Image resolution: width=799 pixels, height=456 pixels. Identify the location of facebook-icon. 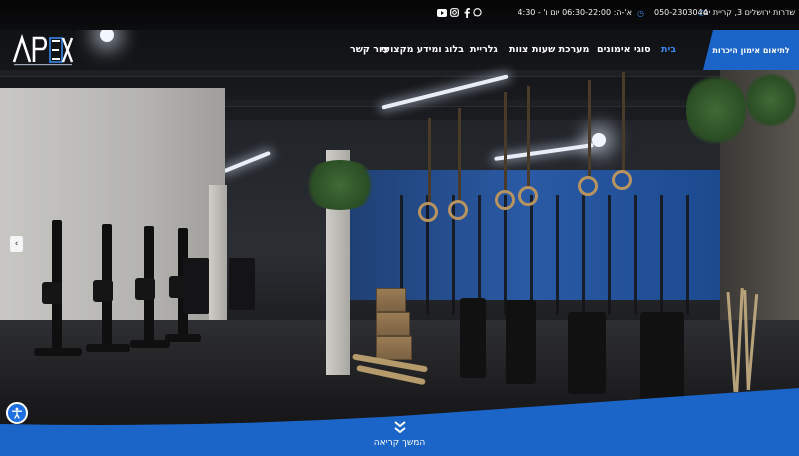
(466, 12).